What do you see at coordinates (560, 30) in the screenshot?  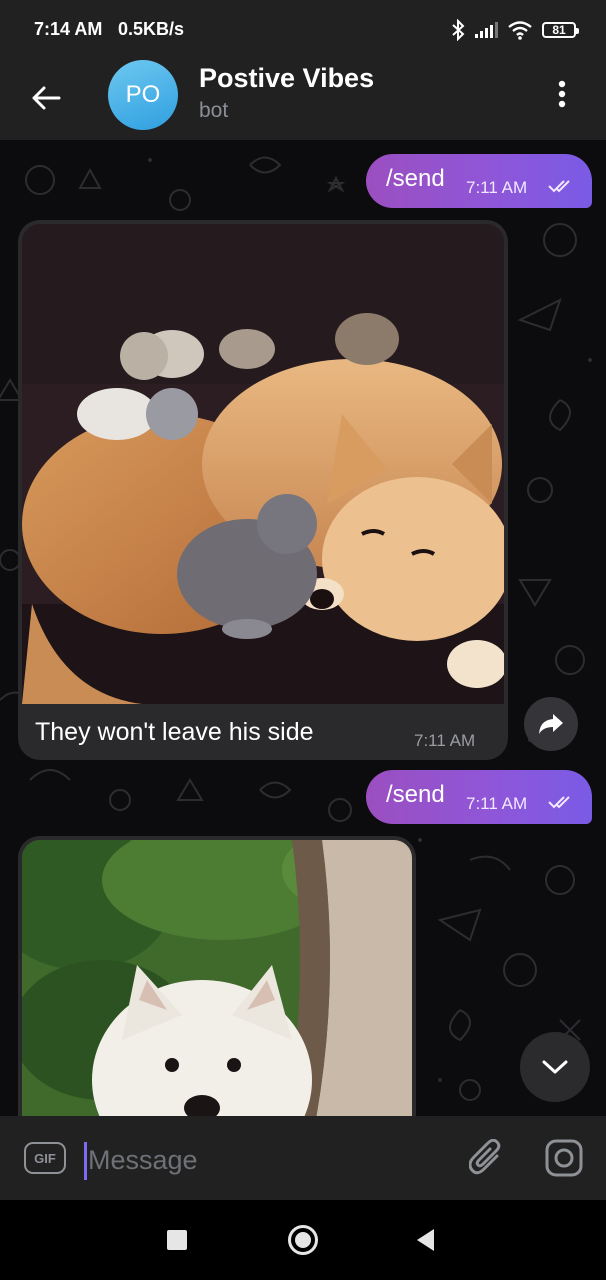 I see `battery-icon: 81` at bounding box center [560, 30].